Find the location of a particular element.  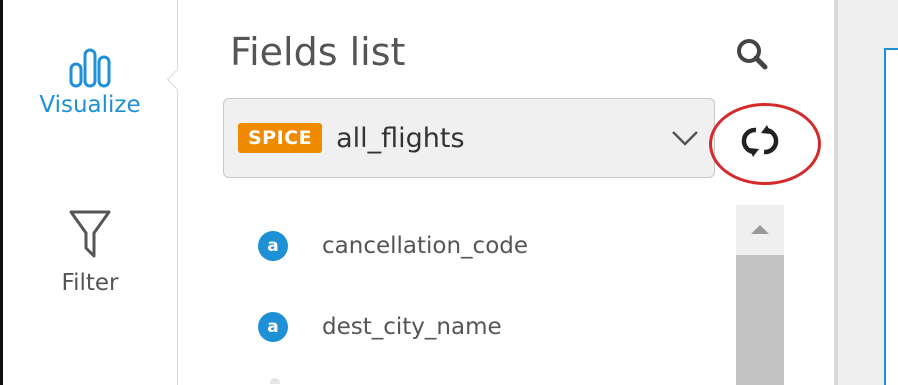

funnel-icon is located at coordinates (90, 234).